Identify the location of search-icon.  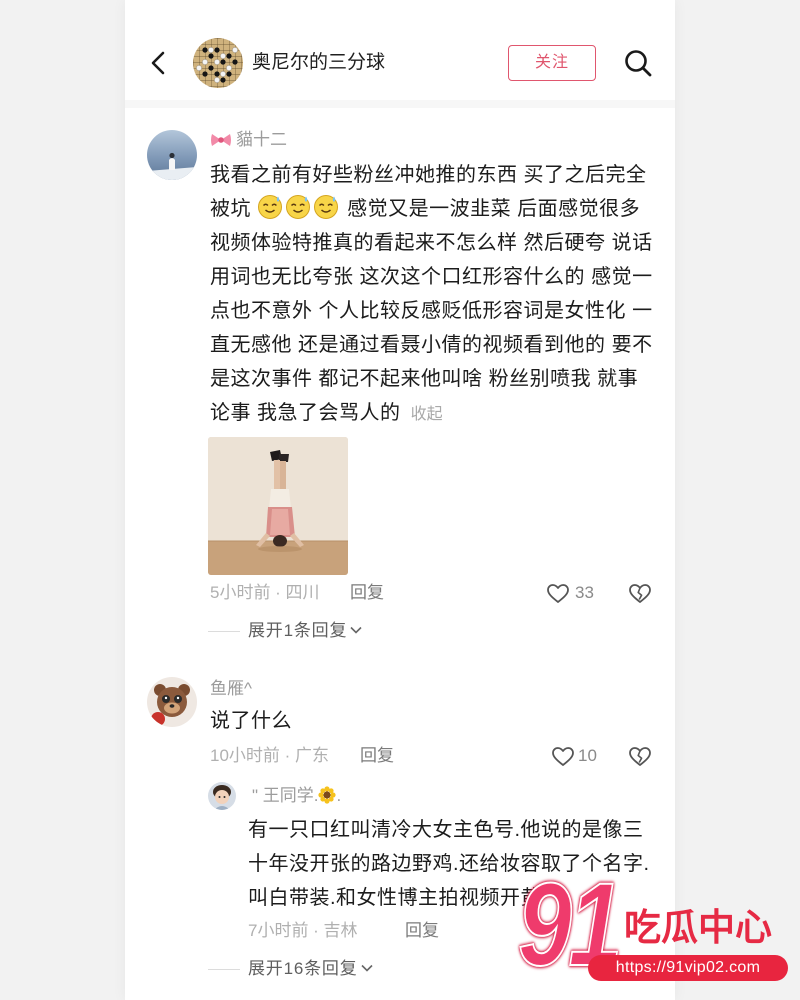
(638, 63).